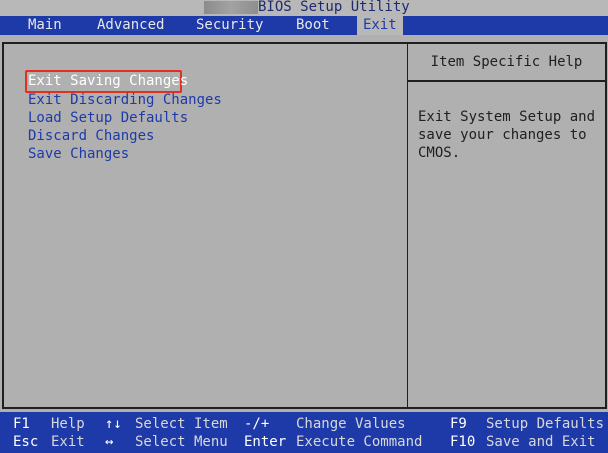 This screenshot has width=608, height=453. I want to click on vendor-logo-redacted, so click(231, 7).